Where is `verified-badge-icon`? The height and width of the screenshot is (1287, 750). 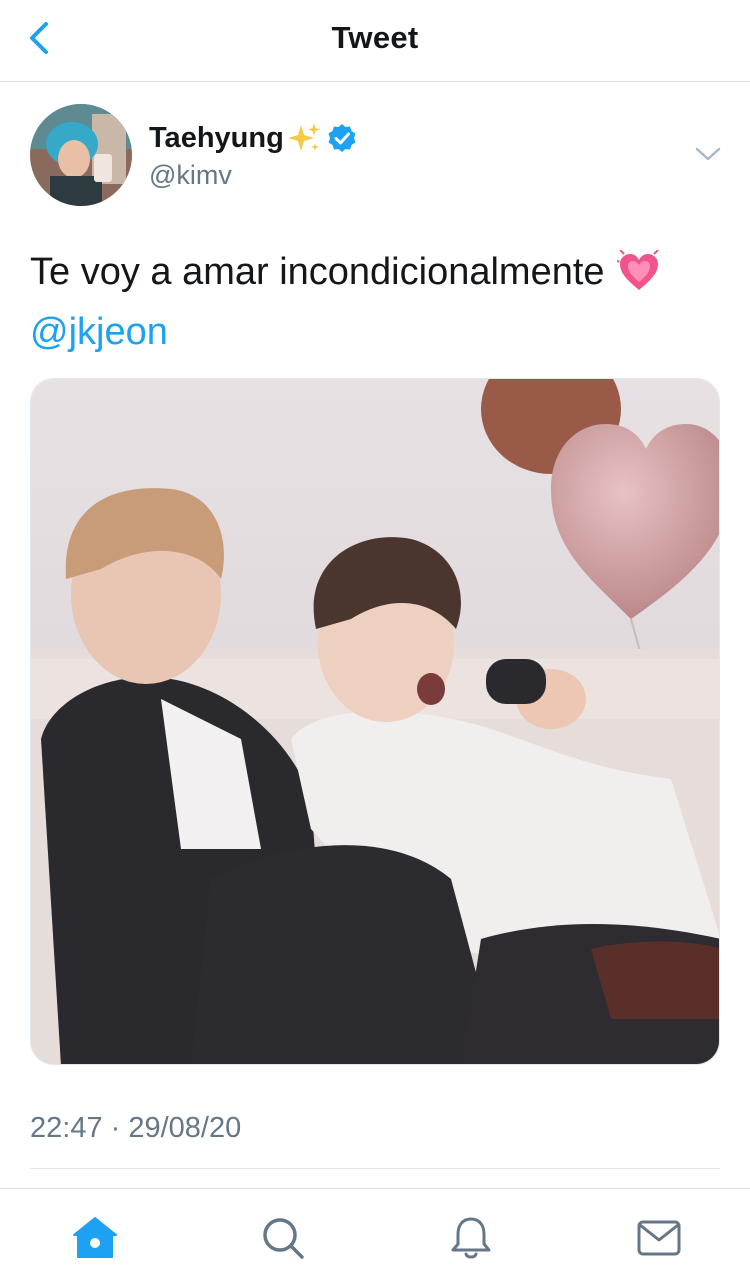
verified-badge-icon is located at coordinates (342, 138).